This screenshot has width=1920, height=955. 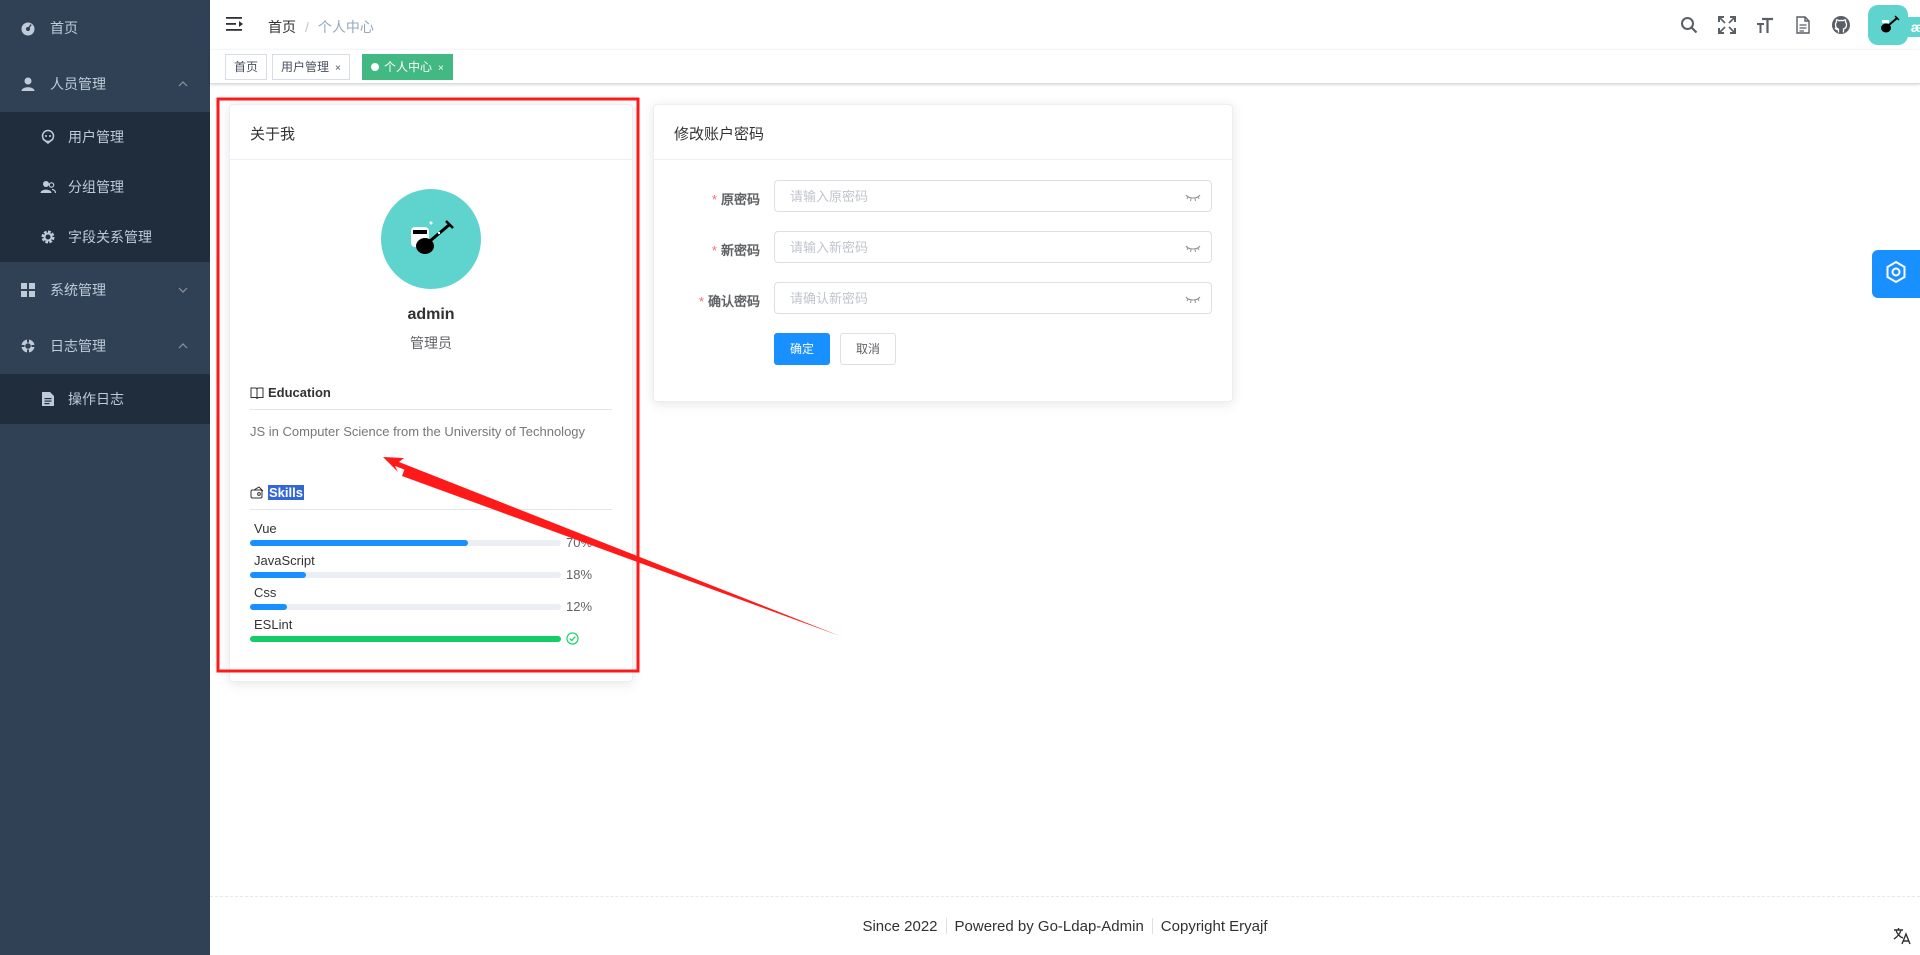 I want to click on form-row-confirm-password: * 确认密码, so click(x=943, y=299).